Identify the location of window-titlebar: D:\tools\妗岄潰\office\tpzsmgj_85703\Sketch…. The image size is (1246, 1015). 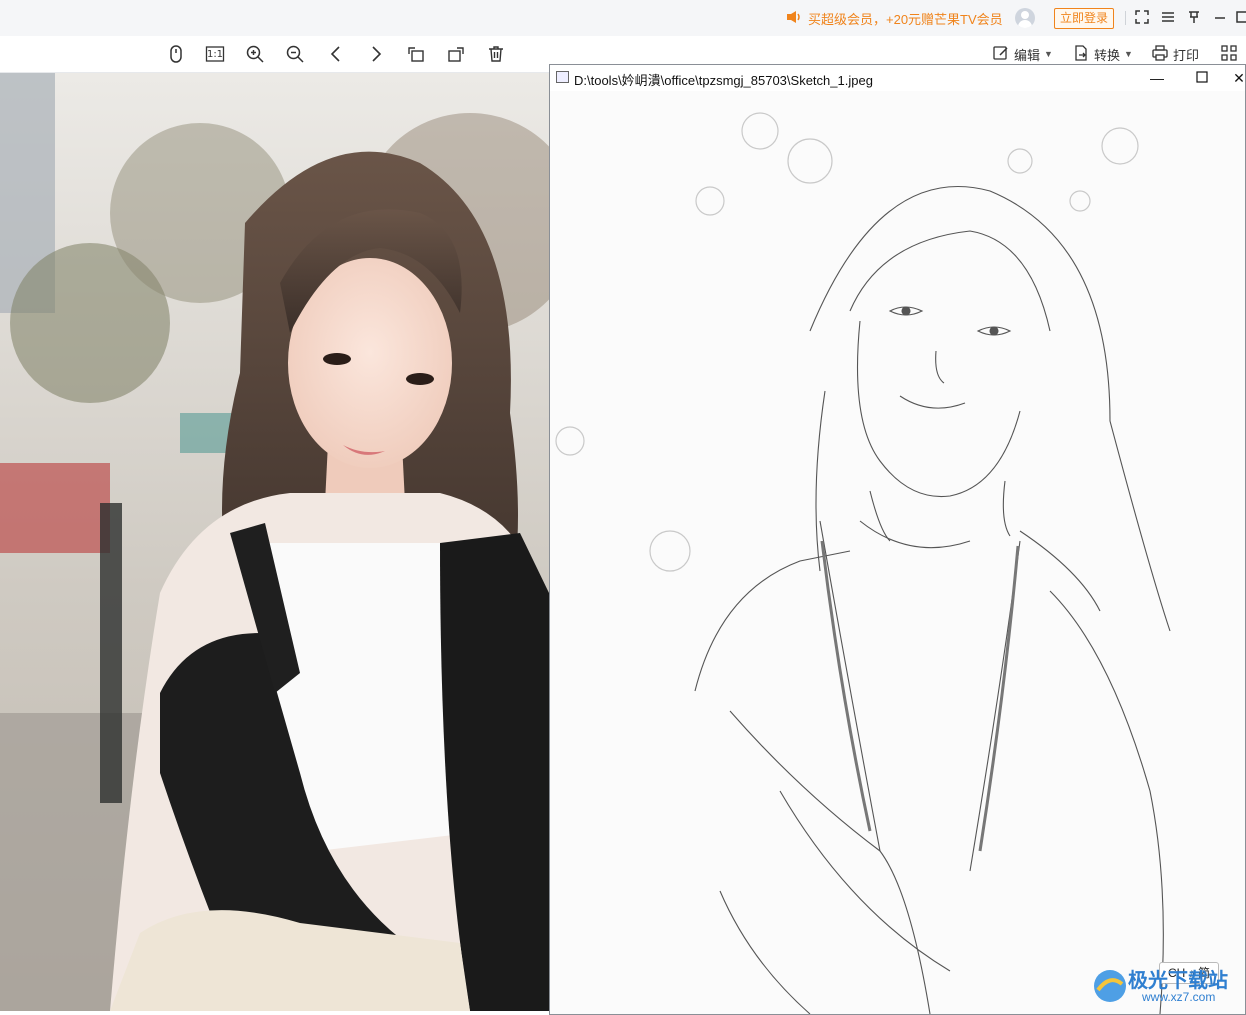
(897, 78).